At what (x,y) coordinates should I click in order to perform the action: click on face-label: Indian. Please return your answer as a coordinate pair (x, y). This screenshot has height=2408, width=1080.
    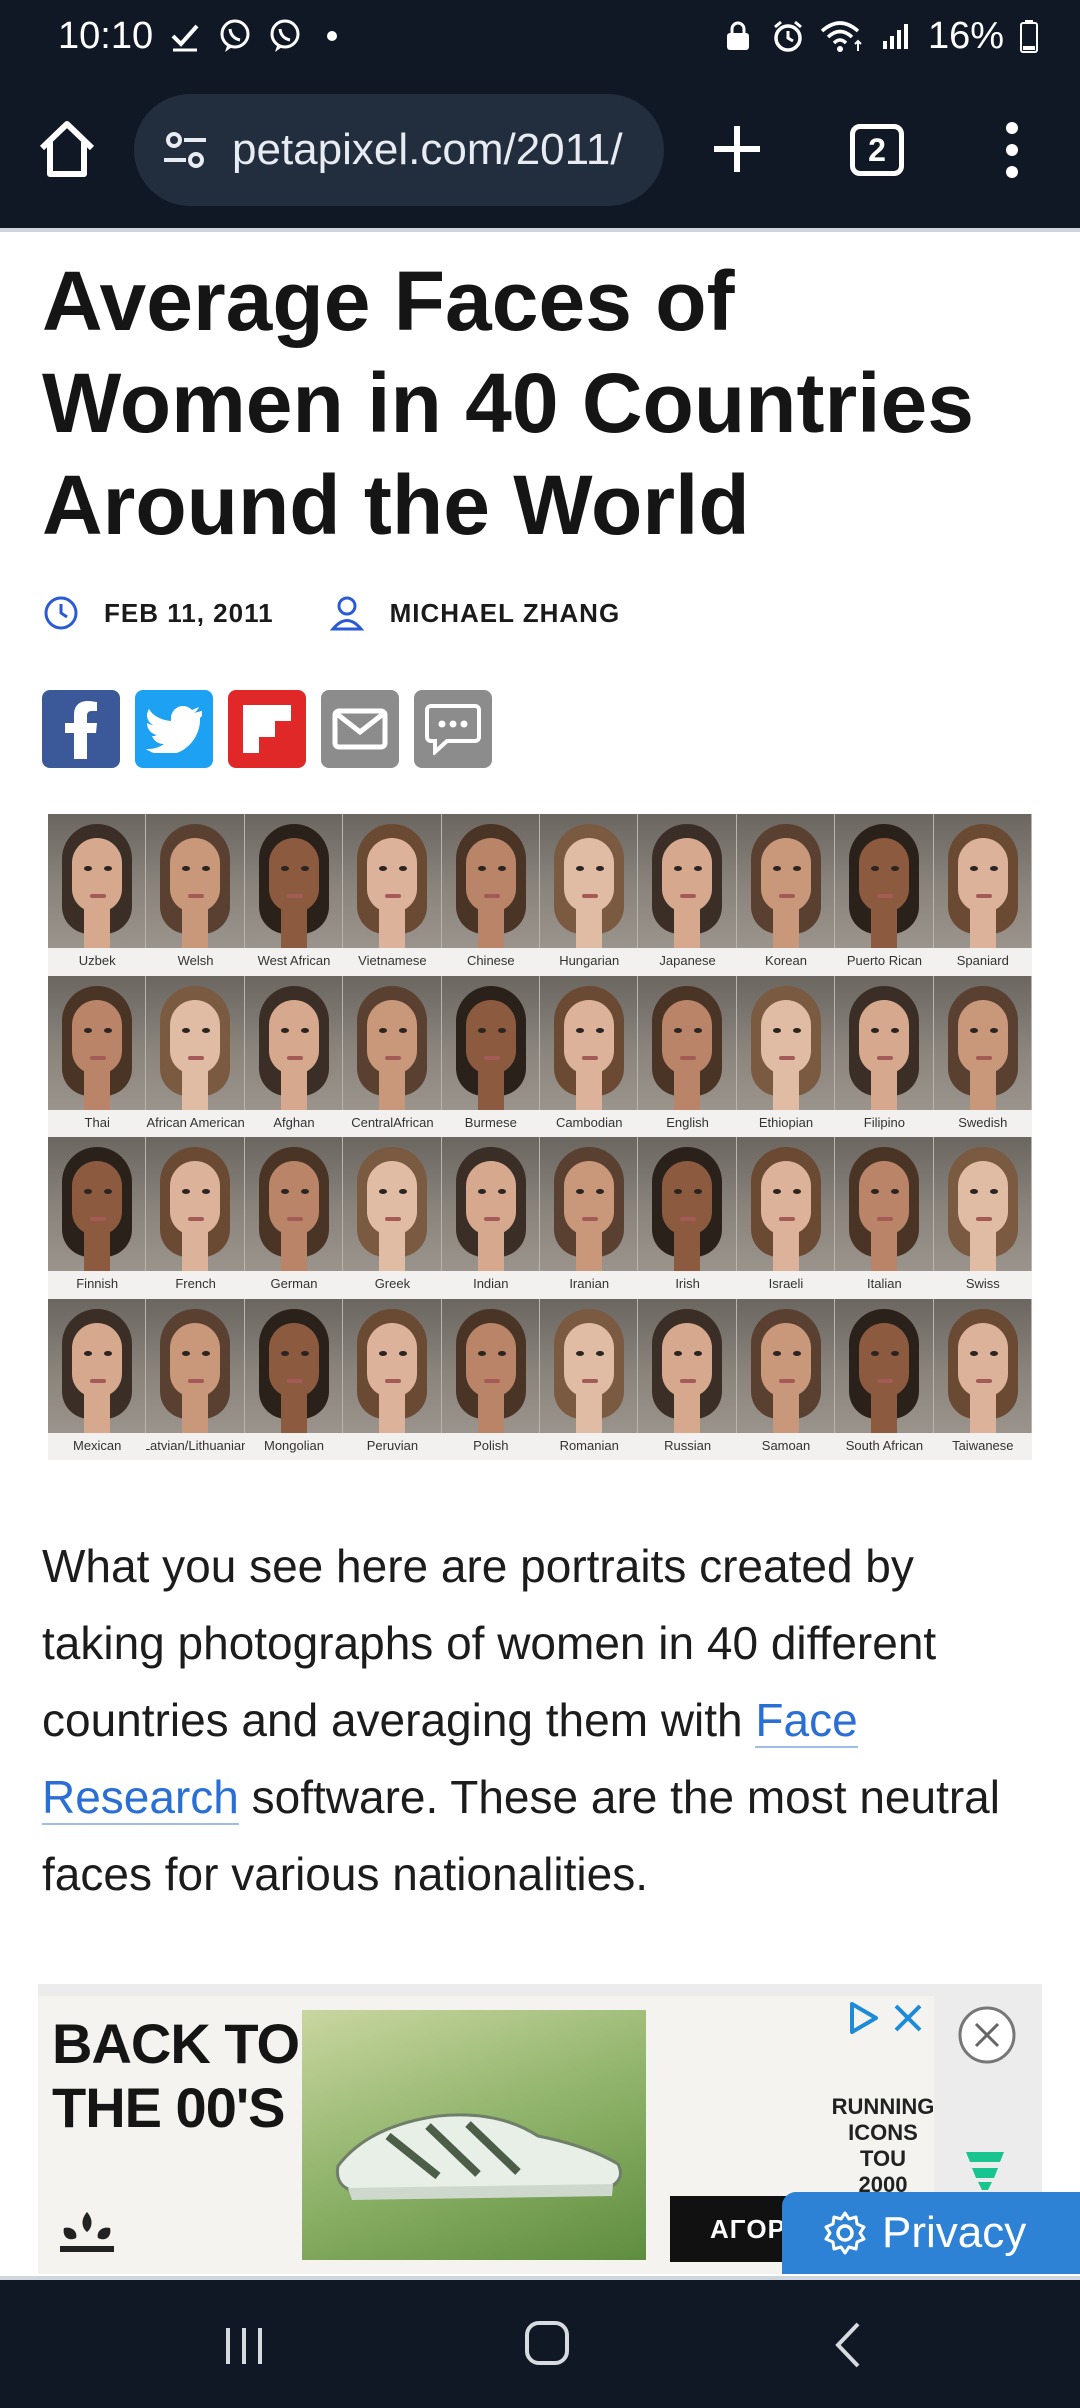
    Looking at the image, I should click on (491, 1283).